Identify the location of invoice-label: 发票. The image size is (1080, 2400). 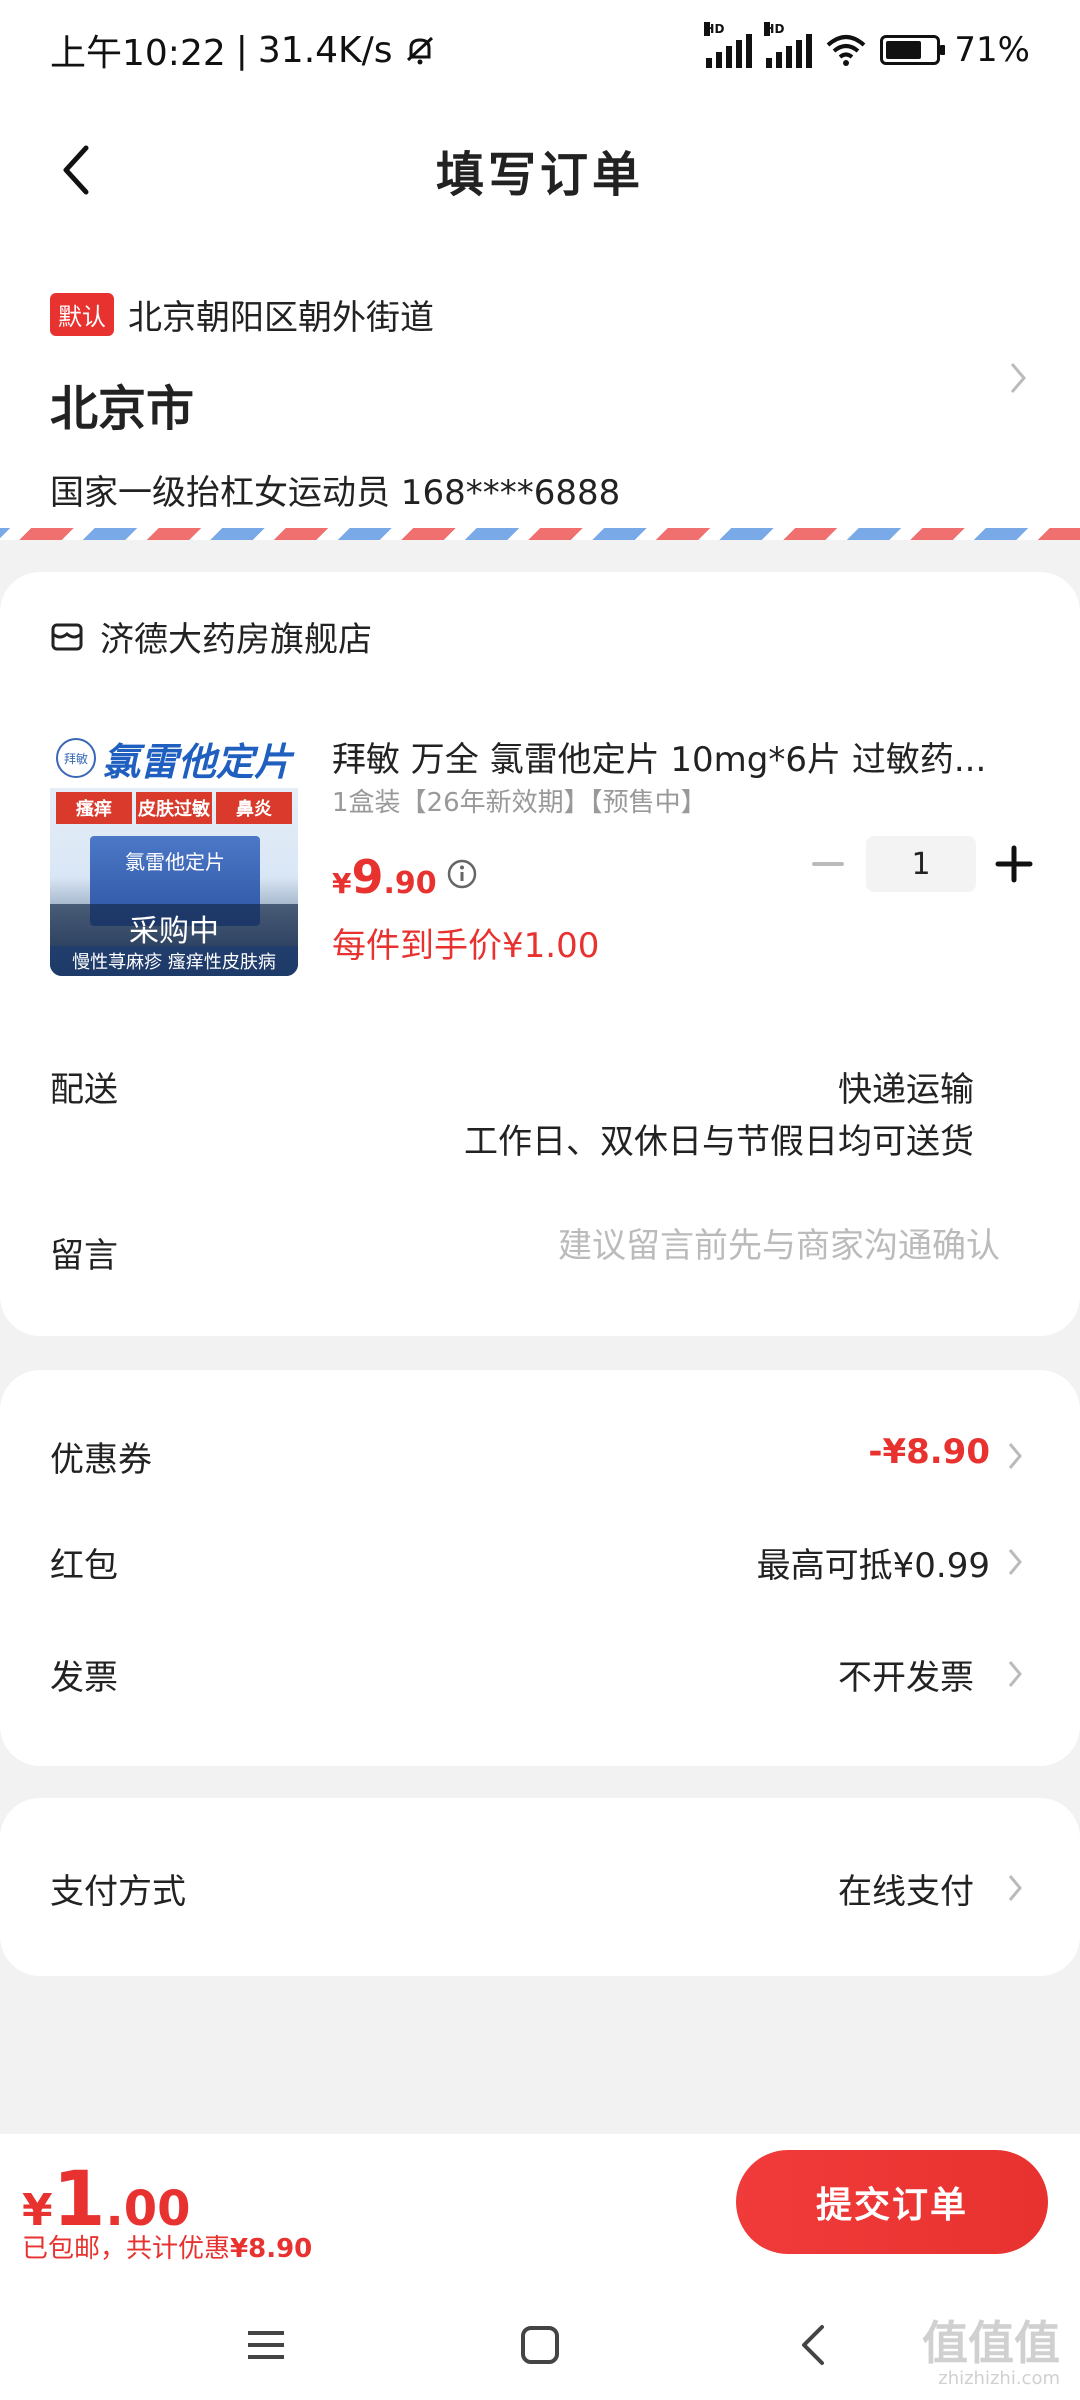
(84, 1678).